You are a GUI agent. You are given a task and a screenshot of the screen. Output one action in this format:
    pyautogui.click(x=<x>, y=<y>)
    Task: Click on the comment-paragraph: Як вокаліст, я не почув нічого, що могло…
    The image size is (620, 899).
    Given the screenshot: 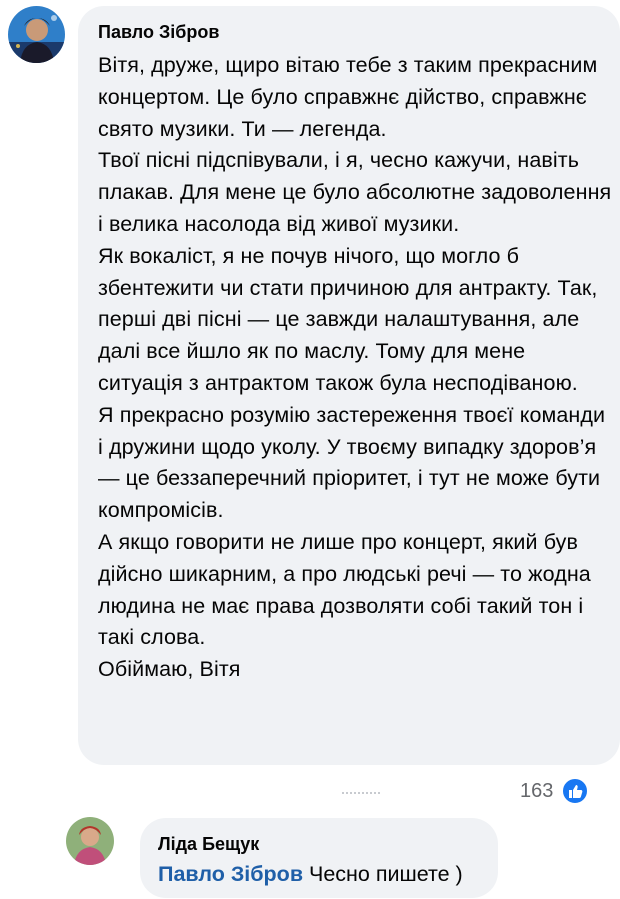 What is the action you would take?
    pyautogui.click(x=348, y=319)
    